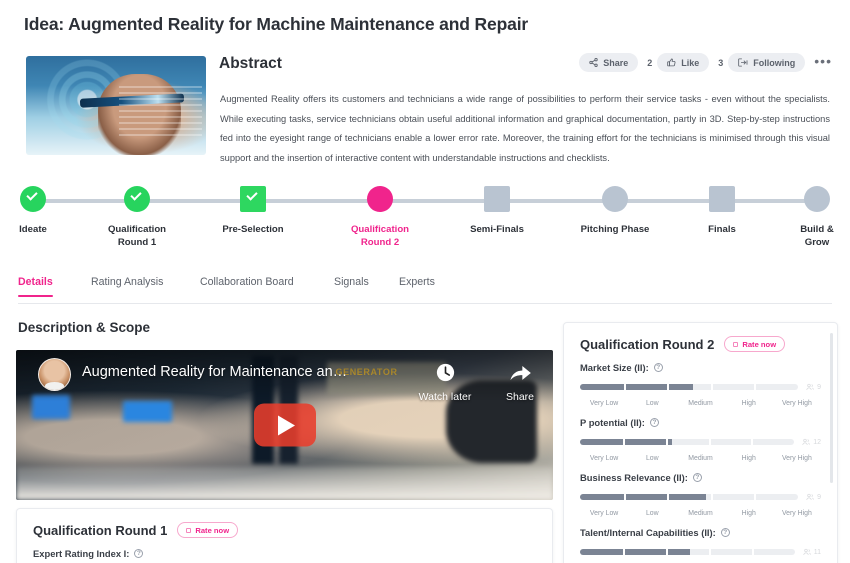  Describe the element at coordinates (417, 282) in the screenshot. I see `tab-experts: Experts` at that location.